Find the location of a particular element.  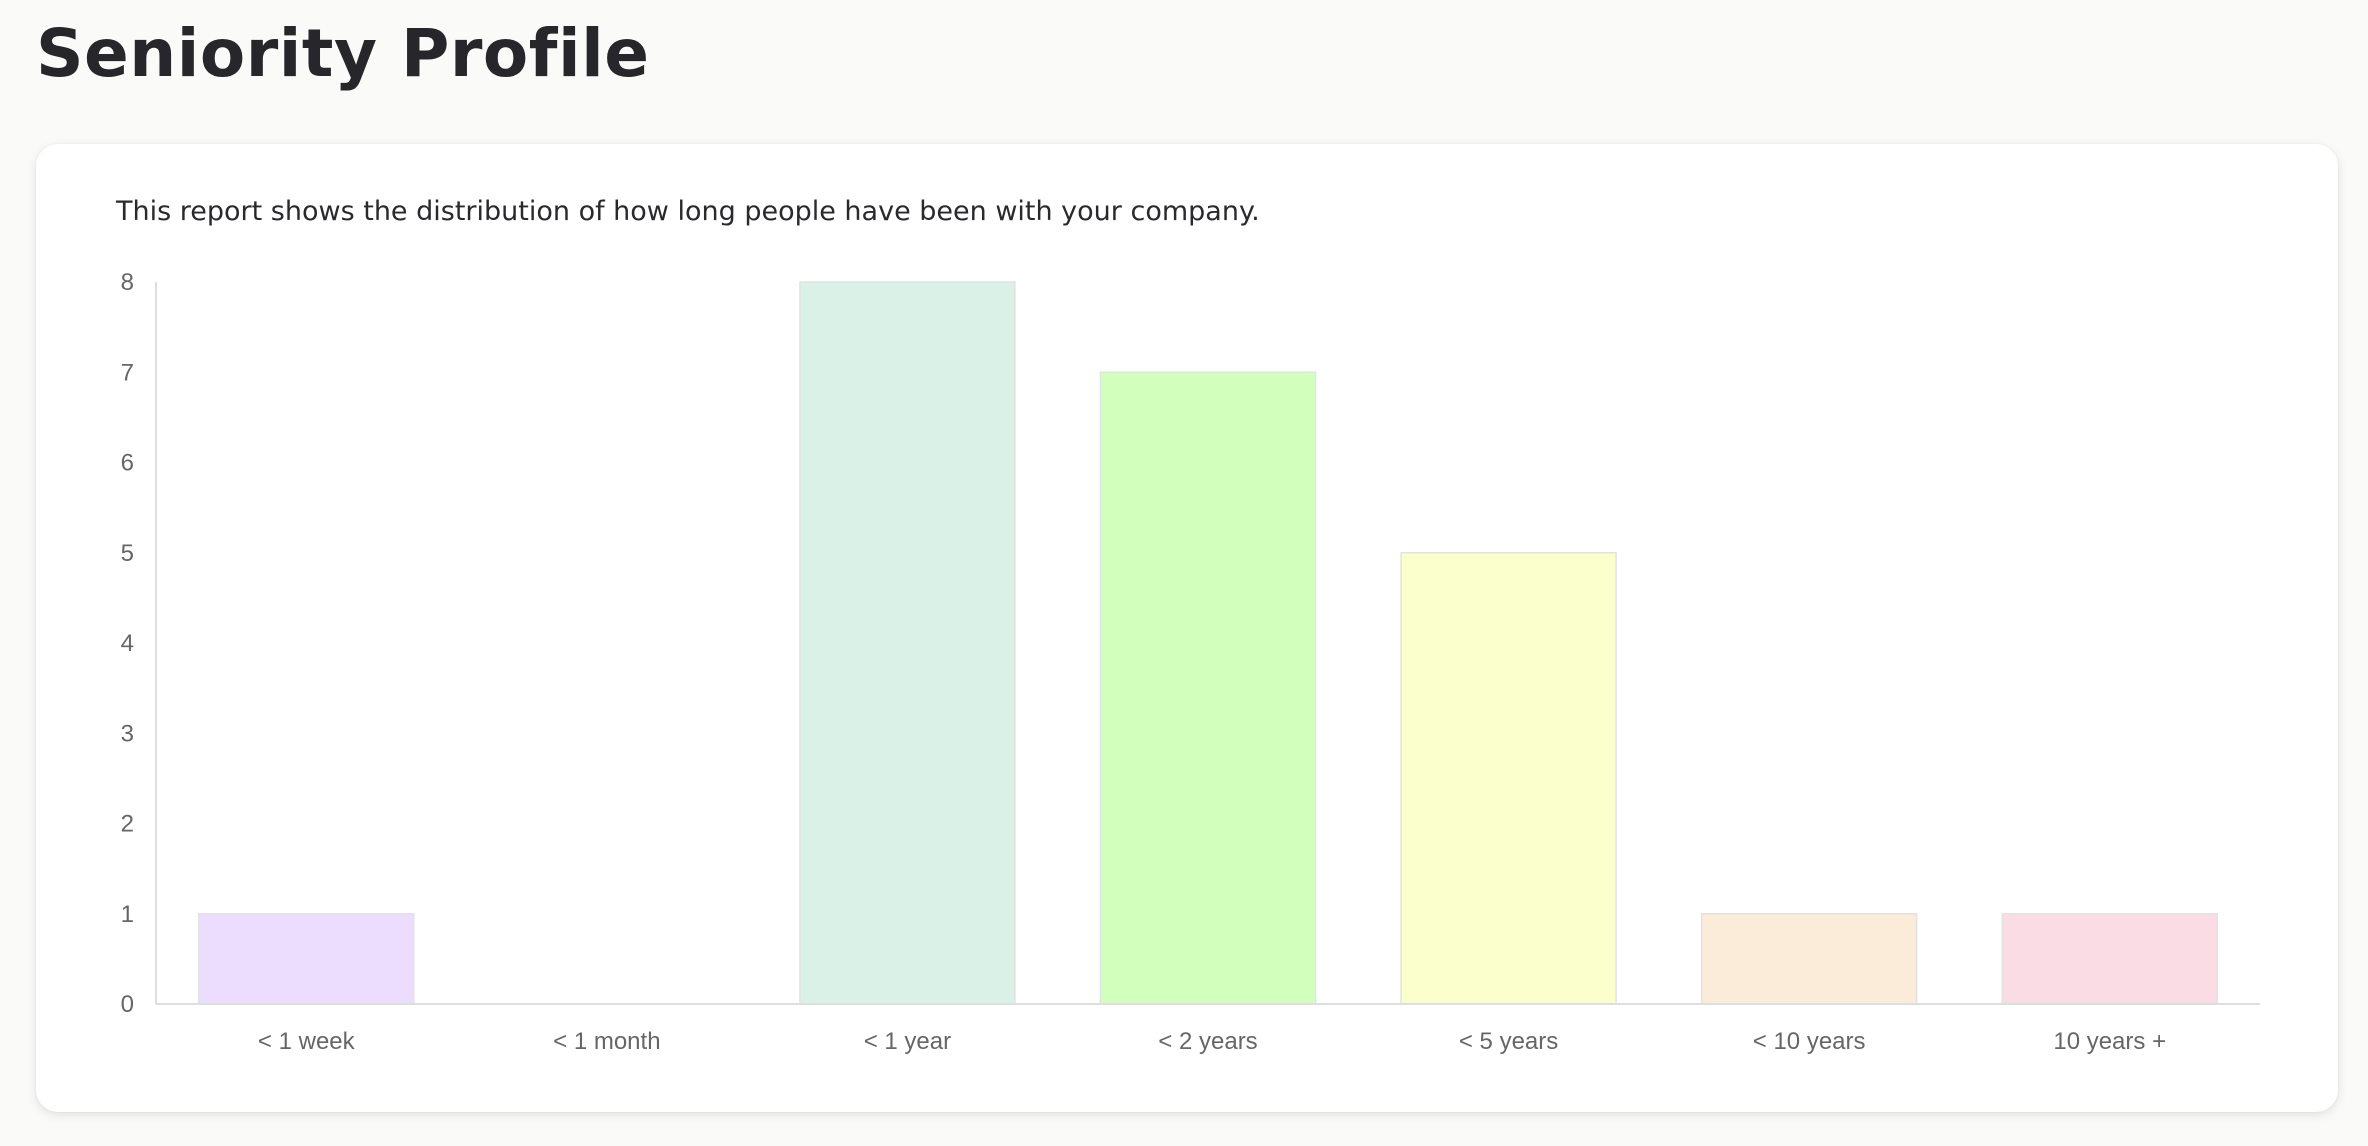

x-tick-label: 10 years + is located at coordinates (2109, 1041).